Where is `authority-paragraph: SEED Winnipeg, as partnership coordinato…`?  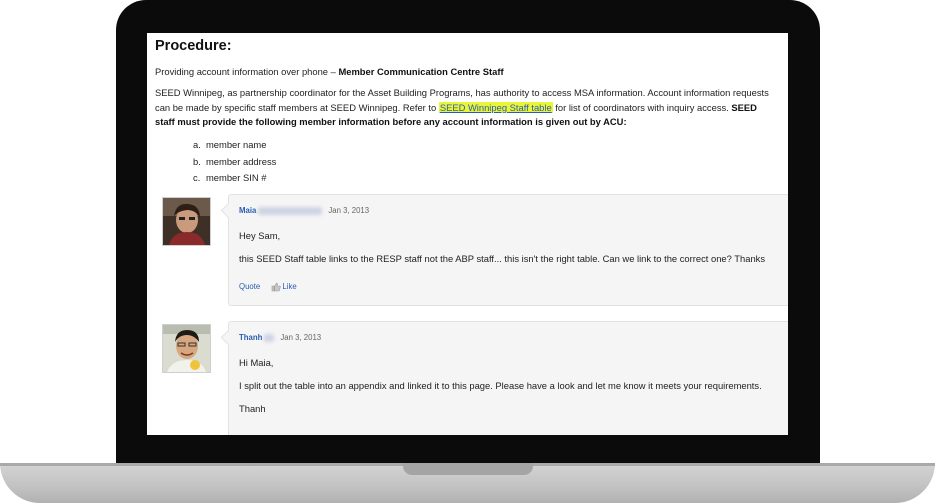 authority-paragraph: SEED Winnipeg, as partnership coordinato… is located at coordinates (465, 108).